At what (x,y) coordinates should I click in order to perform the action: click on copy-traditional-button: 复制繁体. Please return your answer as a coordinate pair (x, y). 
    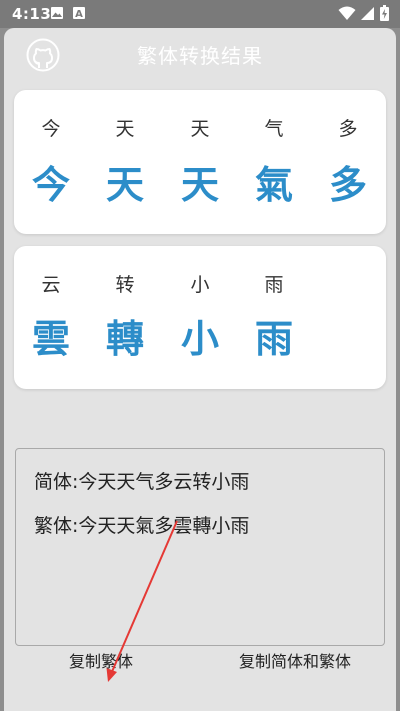
    Looking at the image, I should click on (101, 660).